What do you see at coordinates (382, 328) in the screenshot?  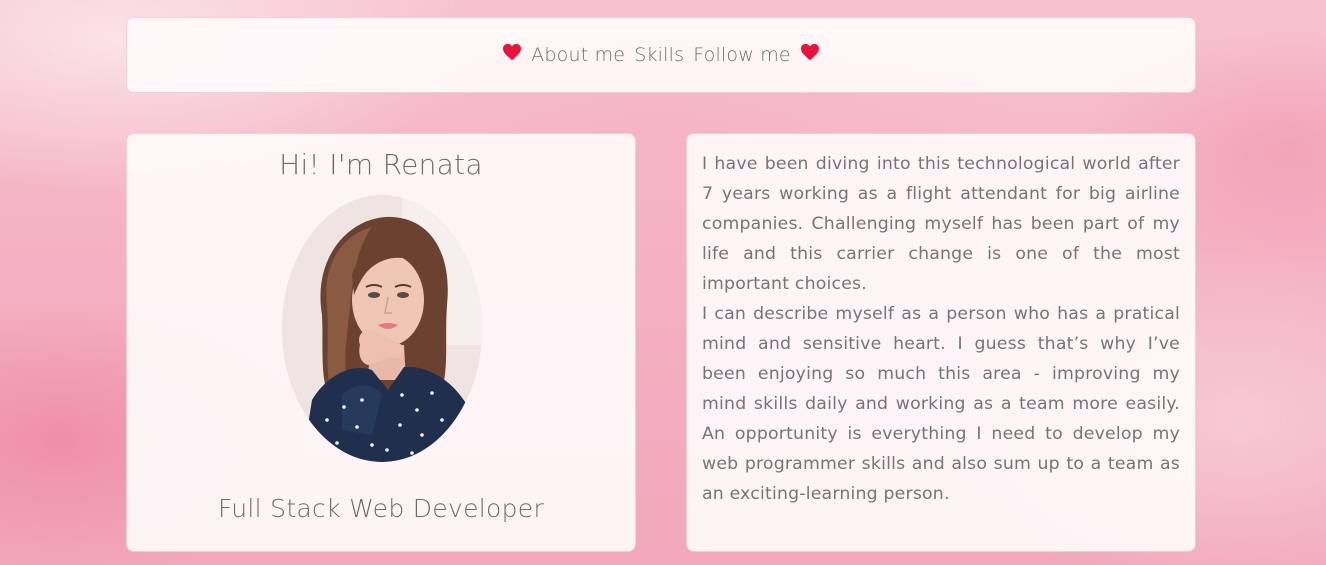 I see `avatar` at bounding box center [382, 328].